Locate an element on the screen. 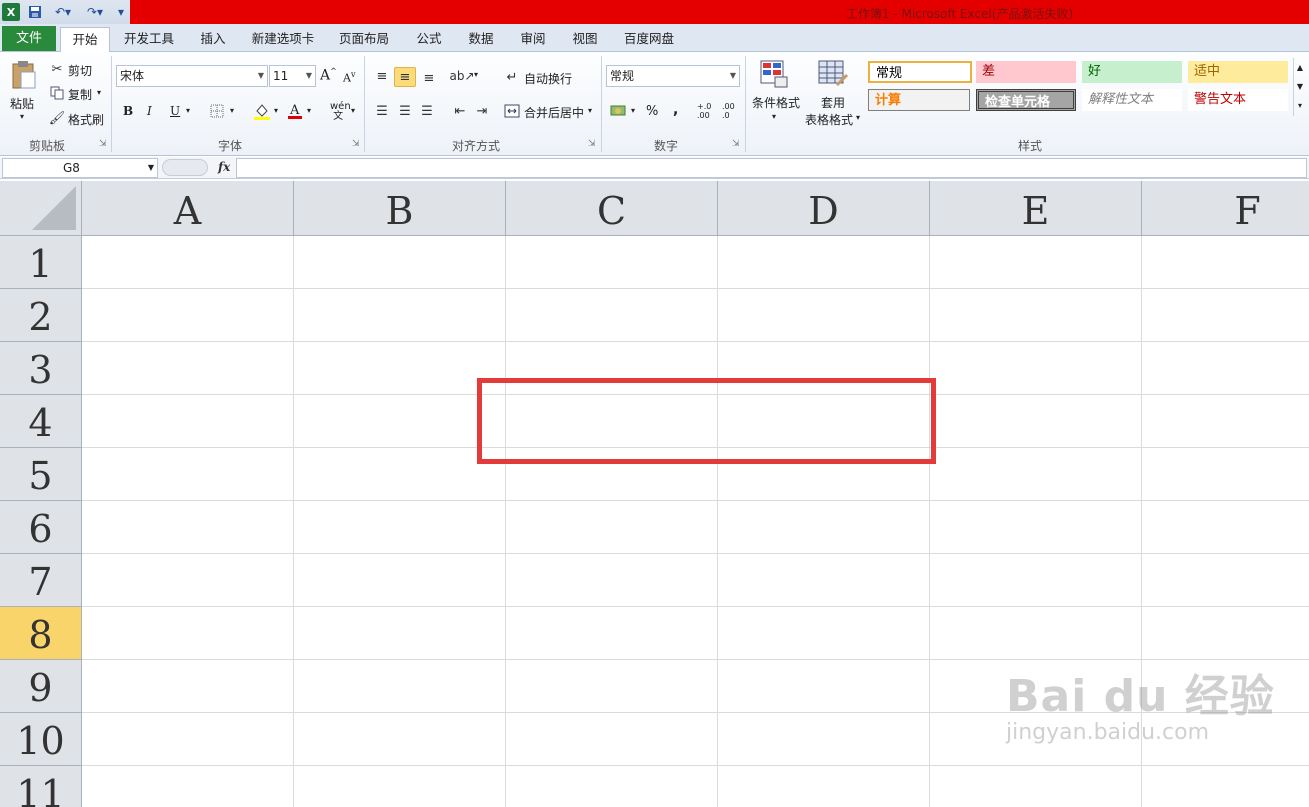 This screenshot has height=807, width=1309. decrease-decimal-button: .00 .0 is located at coordinates (733, 111).